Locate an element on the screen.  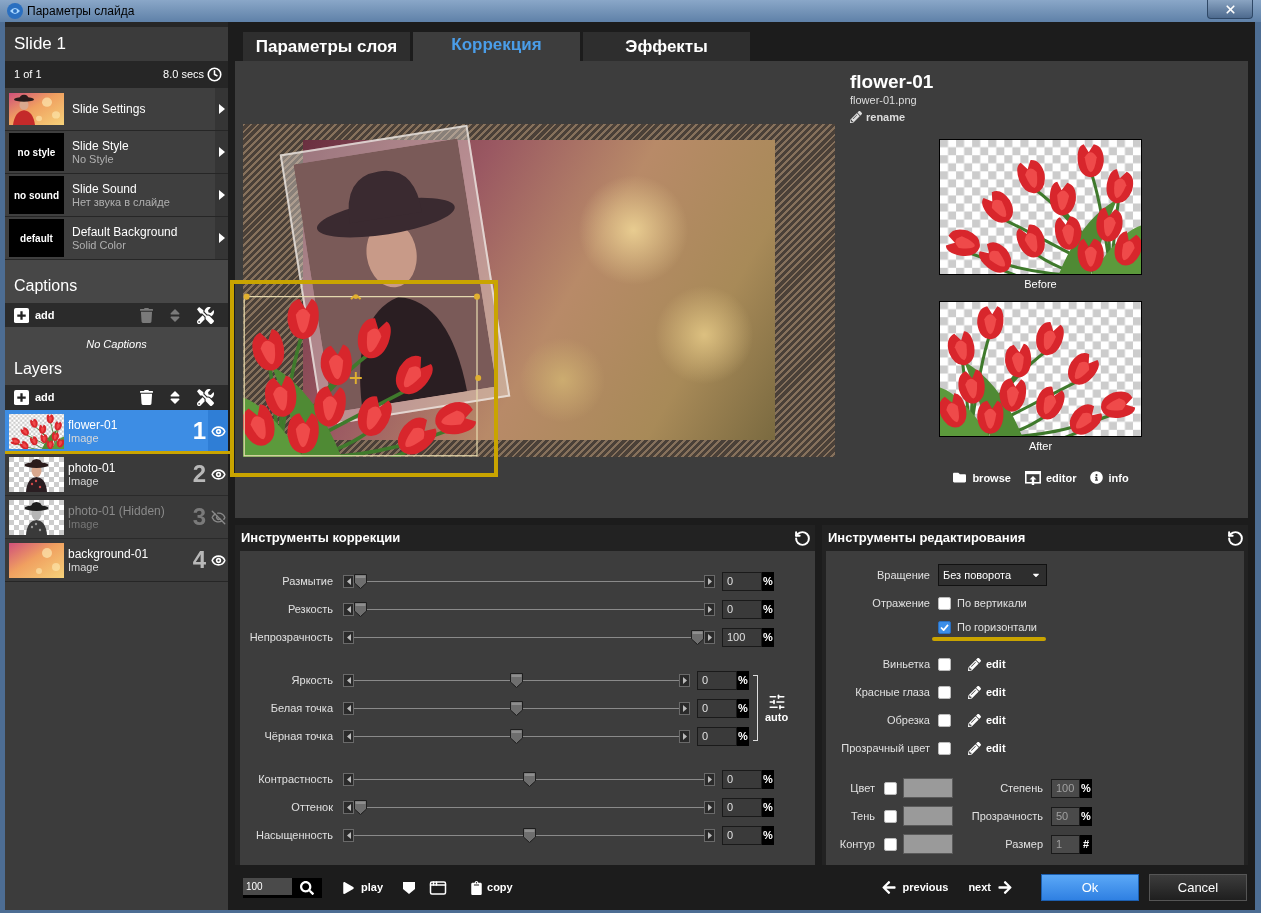
value-field: 100 is located at coordinates (742, 637).